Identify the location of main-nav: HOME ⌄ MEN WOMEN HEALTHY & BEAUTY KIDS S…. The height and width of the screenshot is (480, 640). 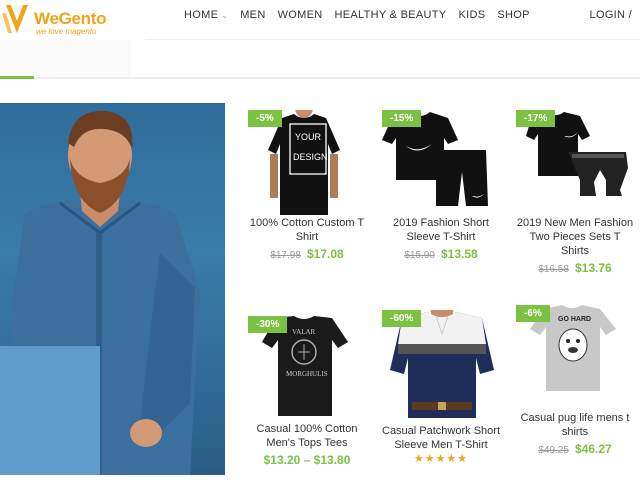
(357, 15).